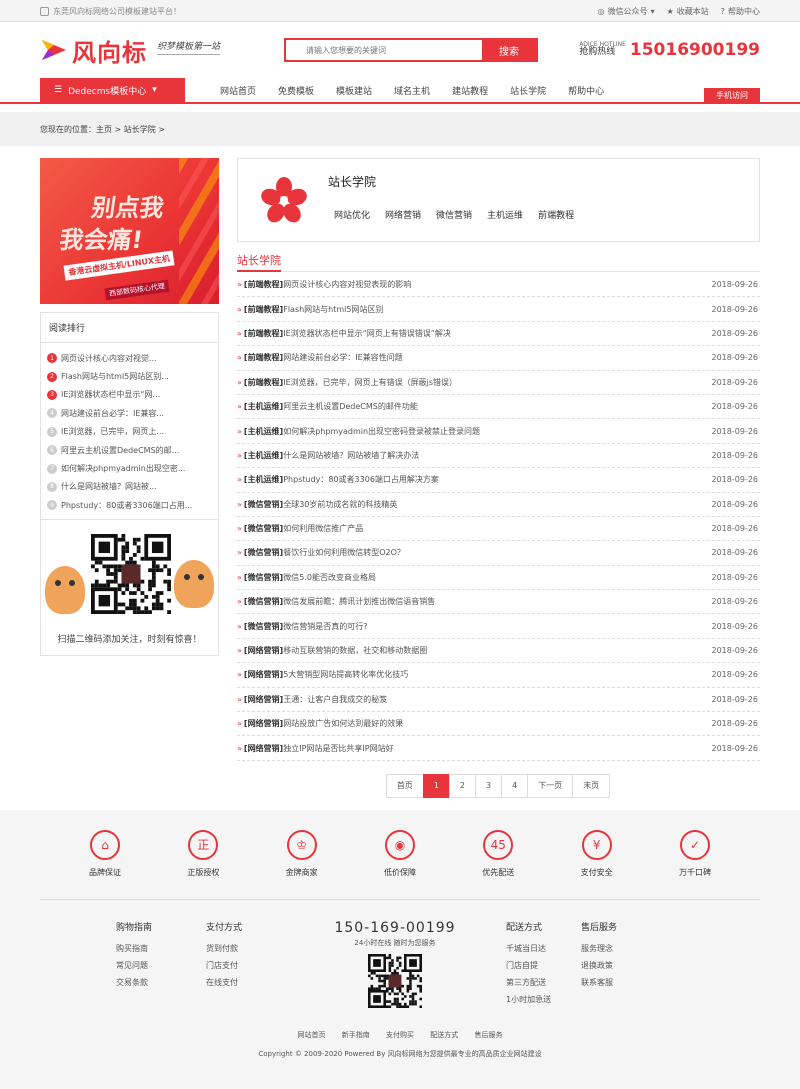 This screenshot has width=800, height=1089. What do you see at coordinates (355, 650) in the screenshot?
I see `article-title: 移动互联营销的数据，社交和移动数据圈` at bounding box center [355, 650].